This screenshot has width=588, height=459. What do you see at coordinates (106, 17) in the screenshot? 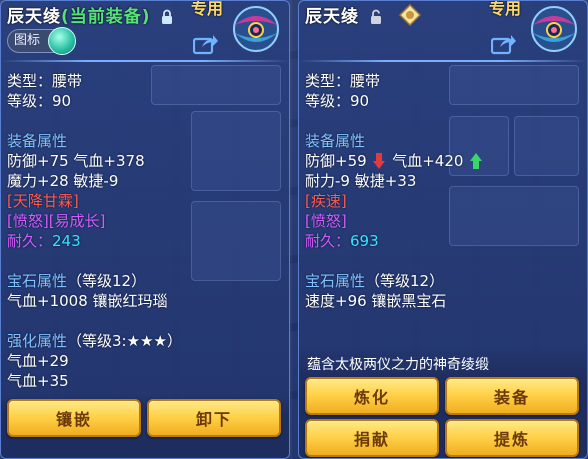
I see `current-equipped-tag: (当前装备)` at bounding box center [106, 17].